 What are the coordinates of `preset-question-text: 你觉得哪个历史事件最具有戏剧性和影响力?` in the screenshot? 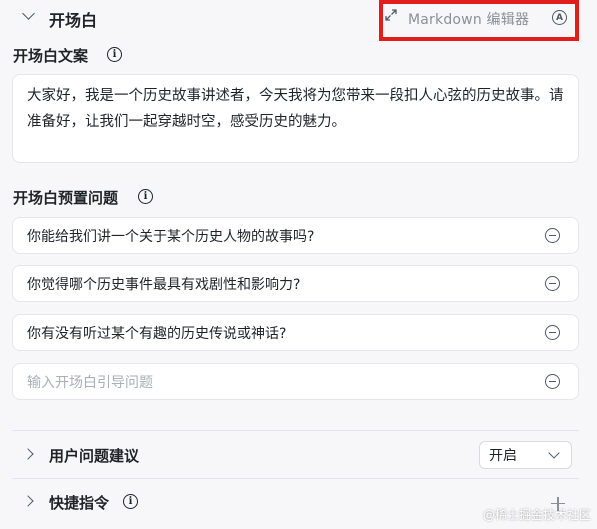 It's located at (163, 284).